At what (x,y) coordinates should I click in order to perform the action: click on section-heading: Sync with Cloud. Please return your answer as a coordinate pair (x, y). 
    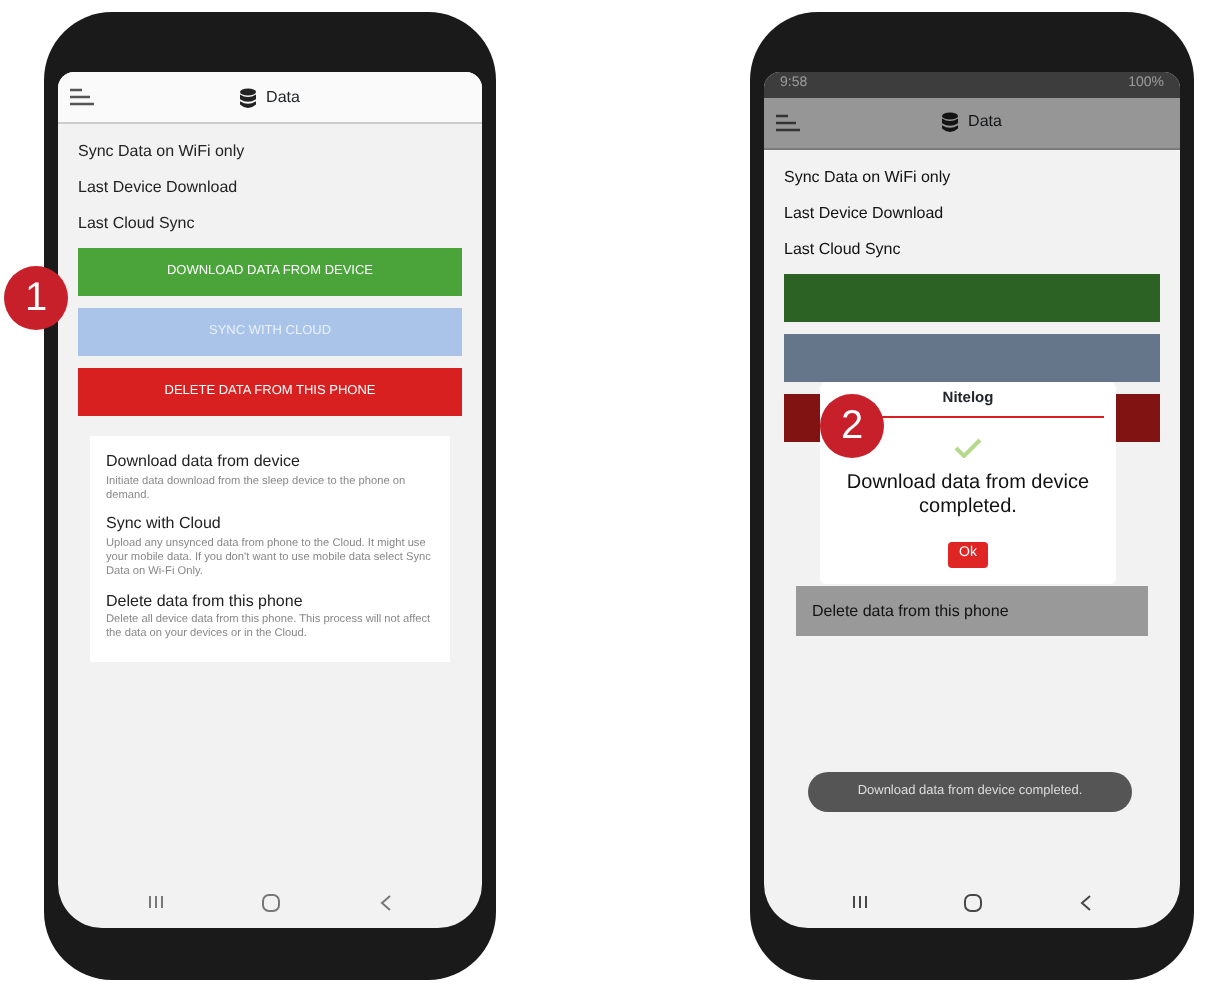
    Looking at the image, I should click on (164, 524).